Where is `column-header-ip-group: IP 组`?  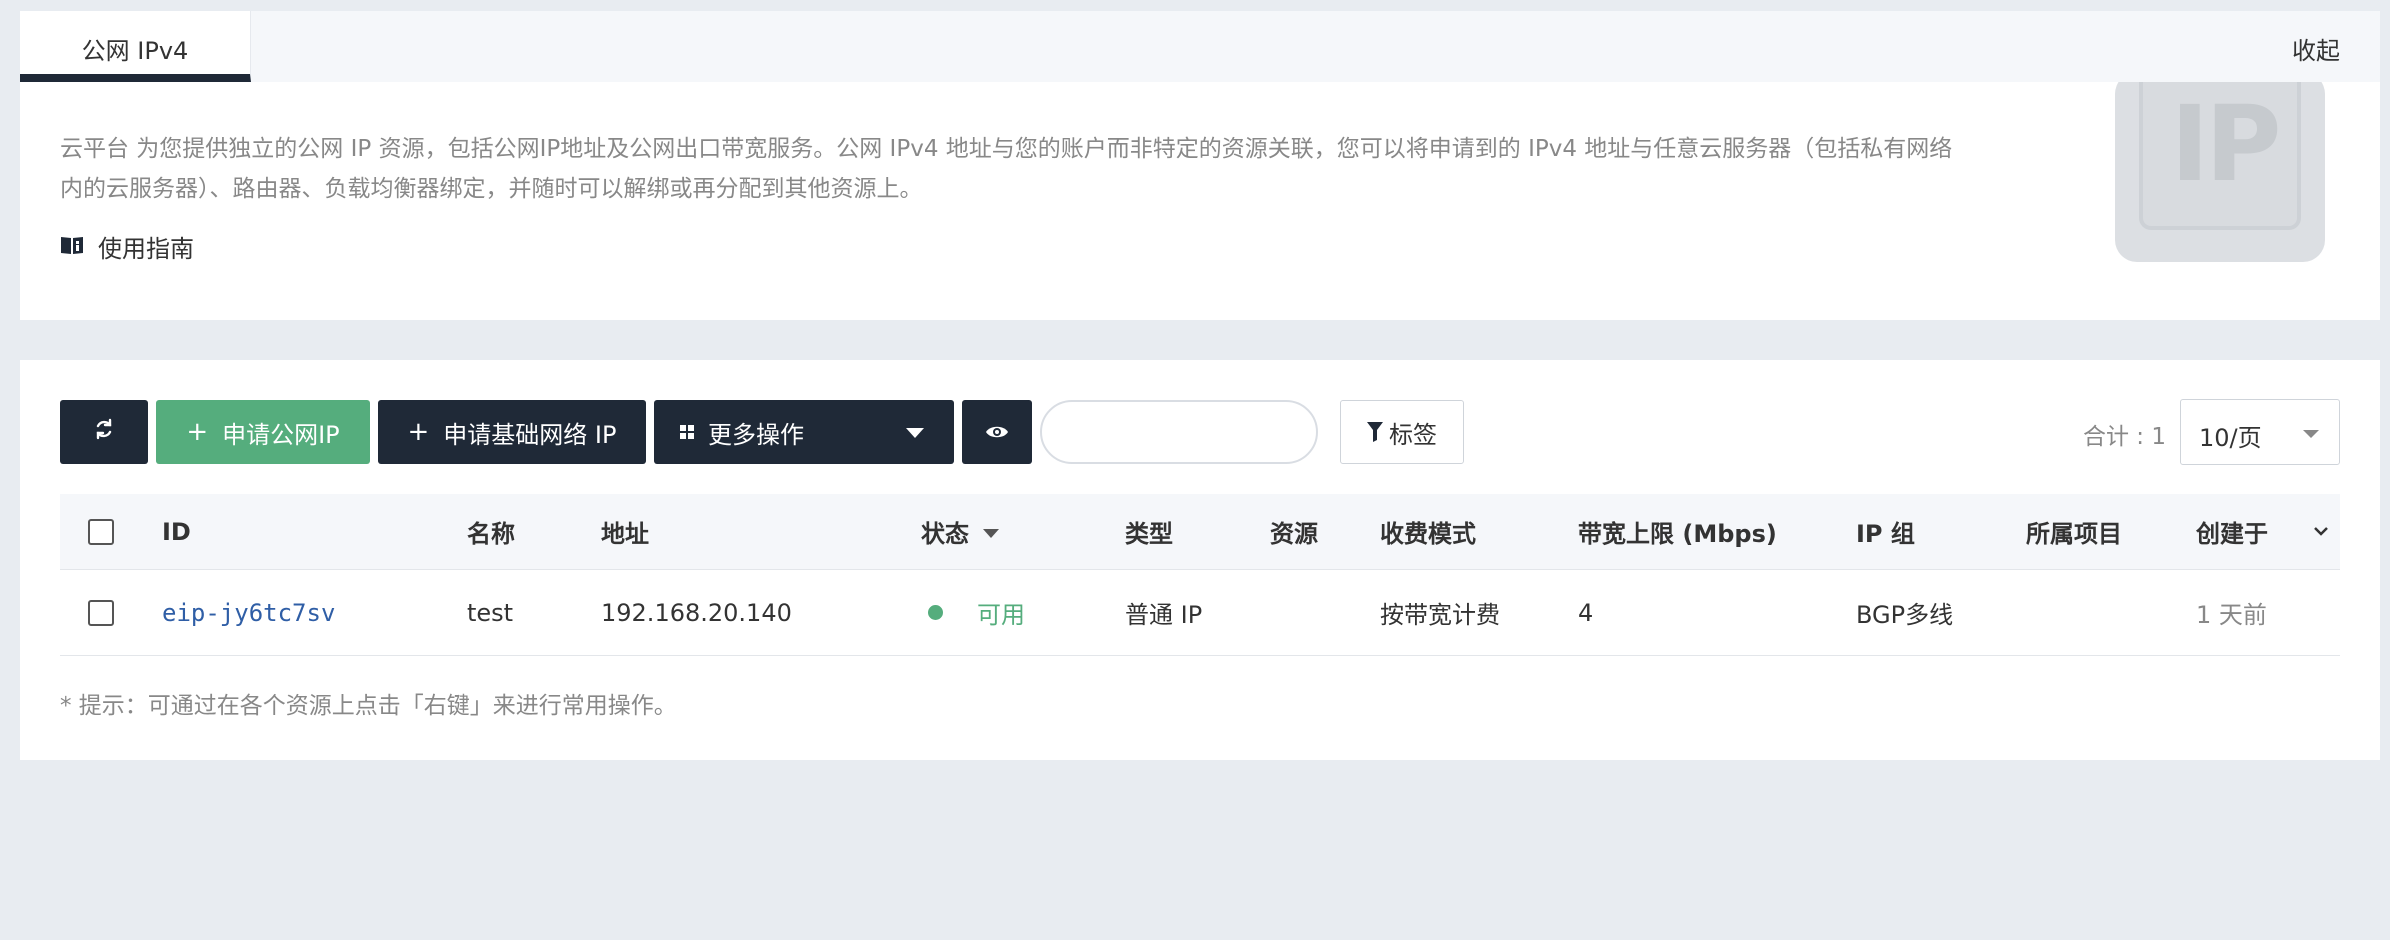 column-header-ip-group: IP 组 is located at coordinates (1885, 531).